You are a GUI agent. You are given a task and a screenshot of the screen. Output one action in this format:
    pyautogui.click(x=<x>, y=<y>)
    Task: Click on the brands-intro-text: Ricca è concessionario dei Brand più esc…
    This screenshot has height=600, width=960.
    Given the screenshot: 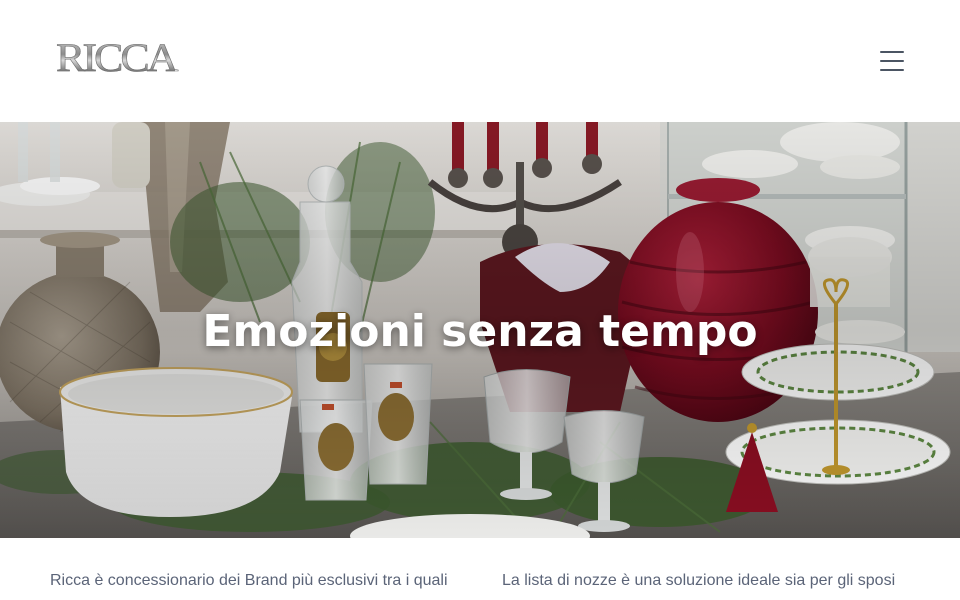 What is the action you would take?
    pyautogui.click(x=249, y=580)
    